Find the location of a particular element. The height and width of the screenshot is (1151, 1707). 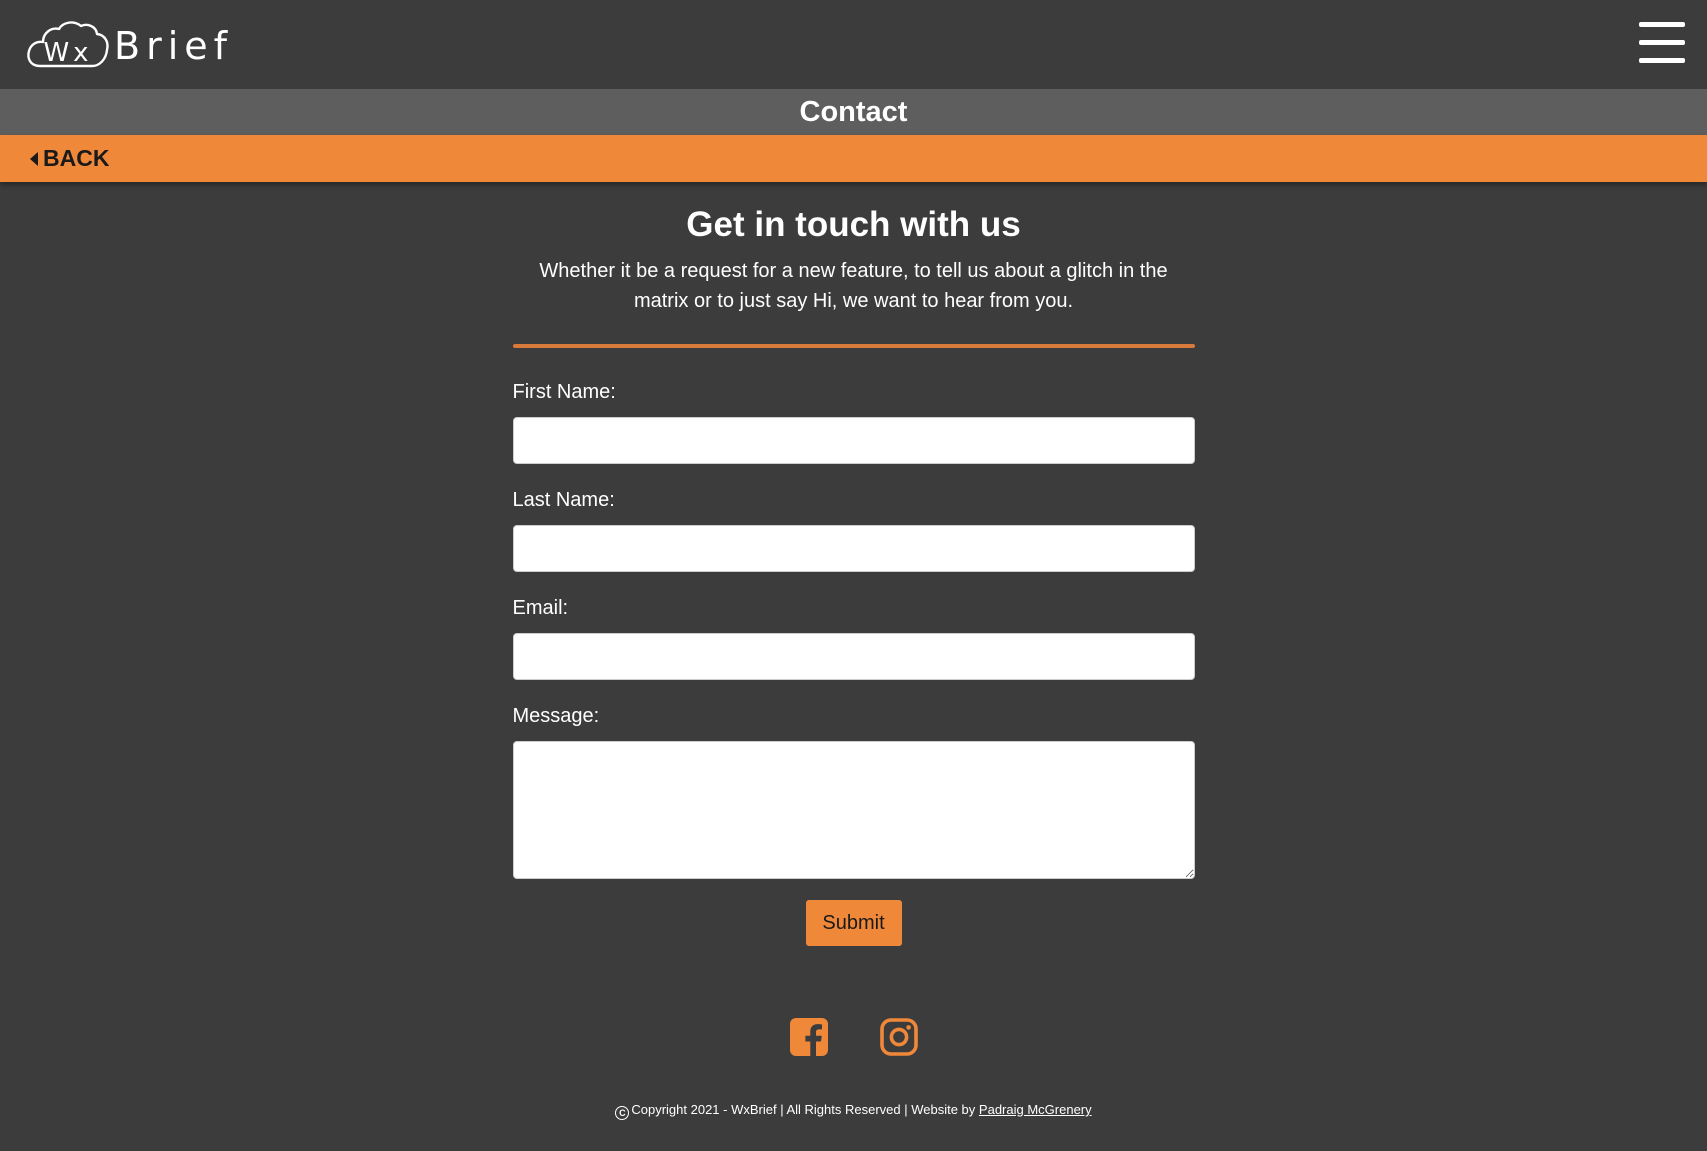

logo-wordmark: Brief is located at coordinates (174, 46).